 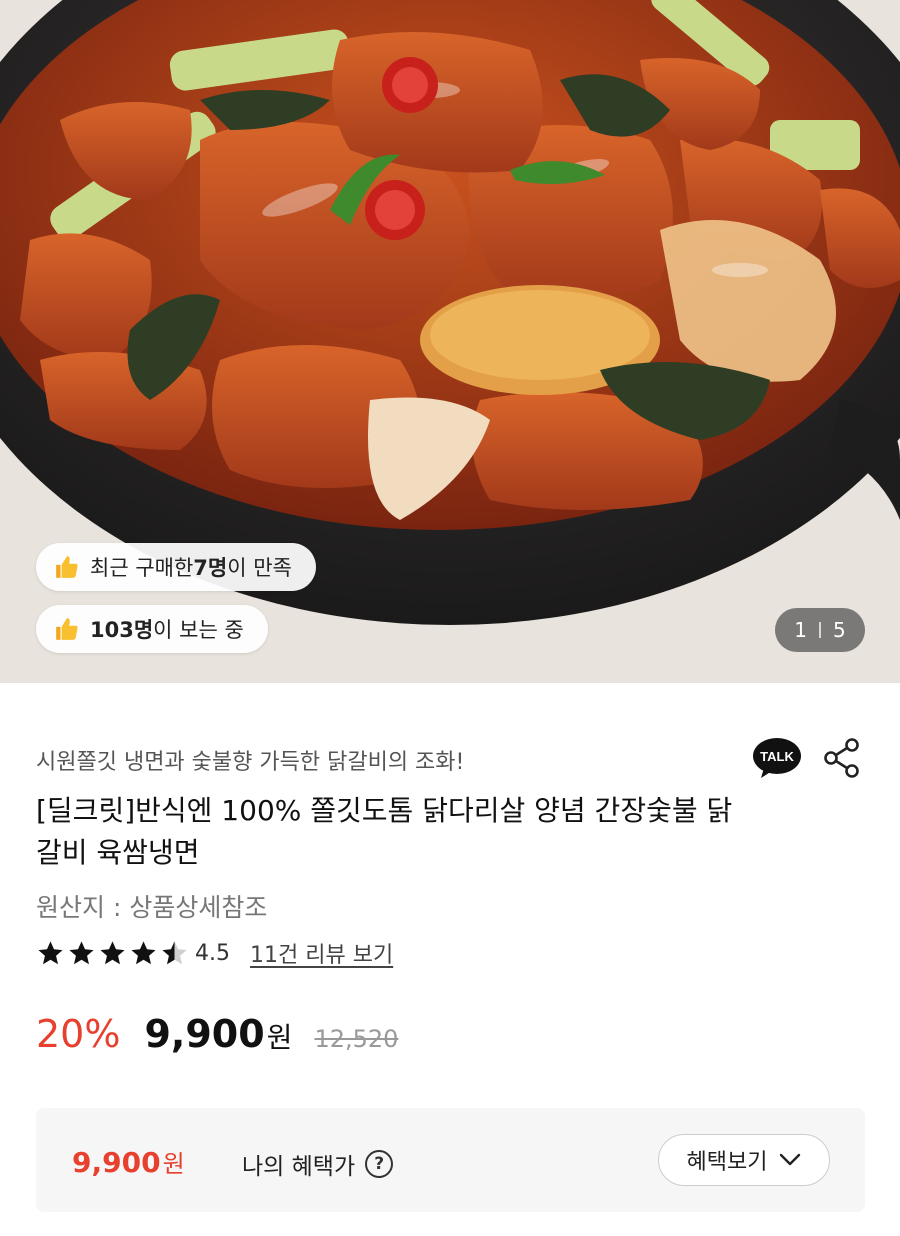 What do you see at coordinates (174, 952) in the screenshot?
I see `star-half-icon` at bounding box center [174, 952].